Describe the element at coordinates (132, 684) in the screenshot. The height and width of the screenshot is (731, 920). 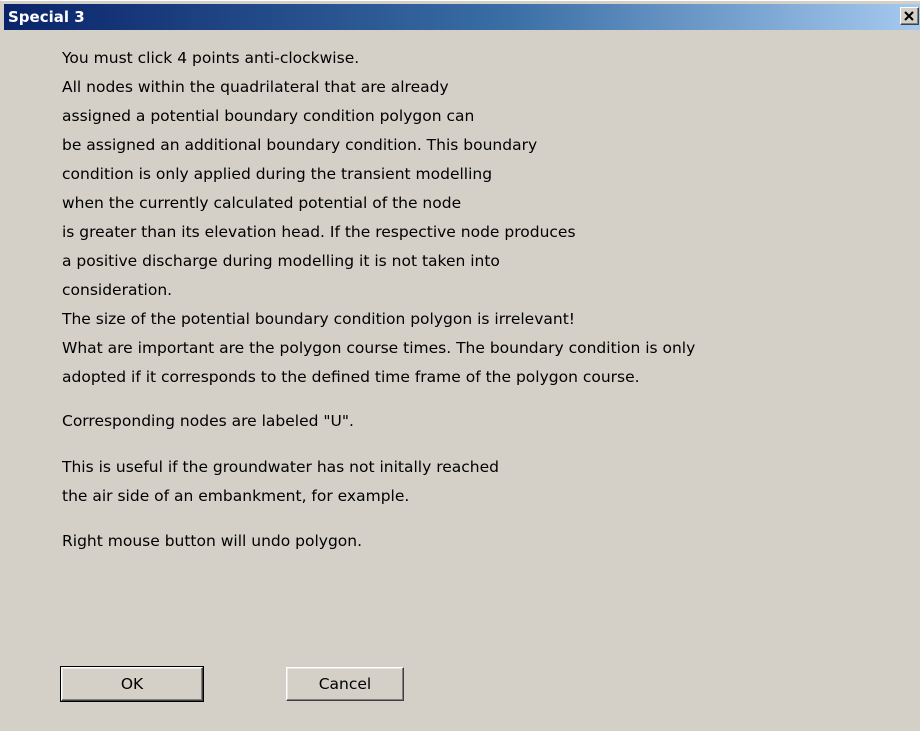
I see `ok-button: OK` at that location.